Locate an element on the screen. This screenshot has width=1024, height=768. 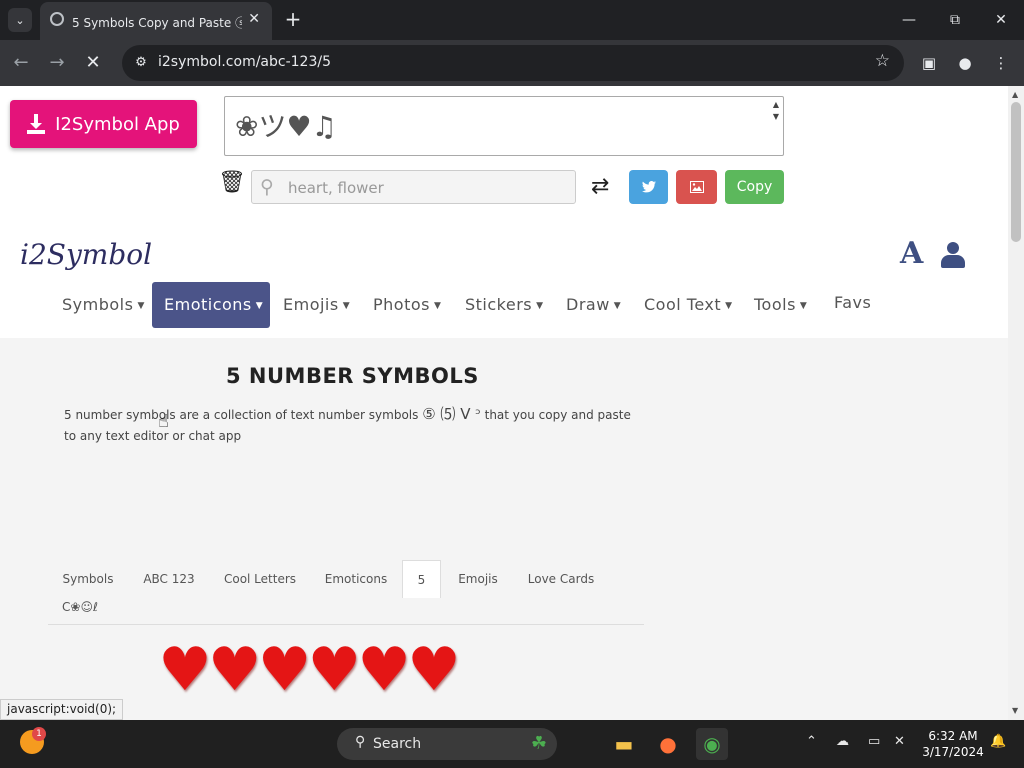
bookmark-star-icon: ☆ is located at coordinates (882, 61).